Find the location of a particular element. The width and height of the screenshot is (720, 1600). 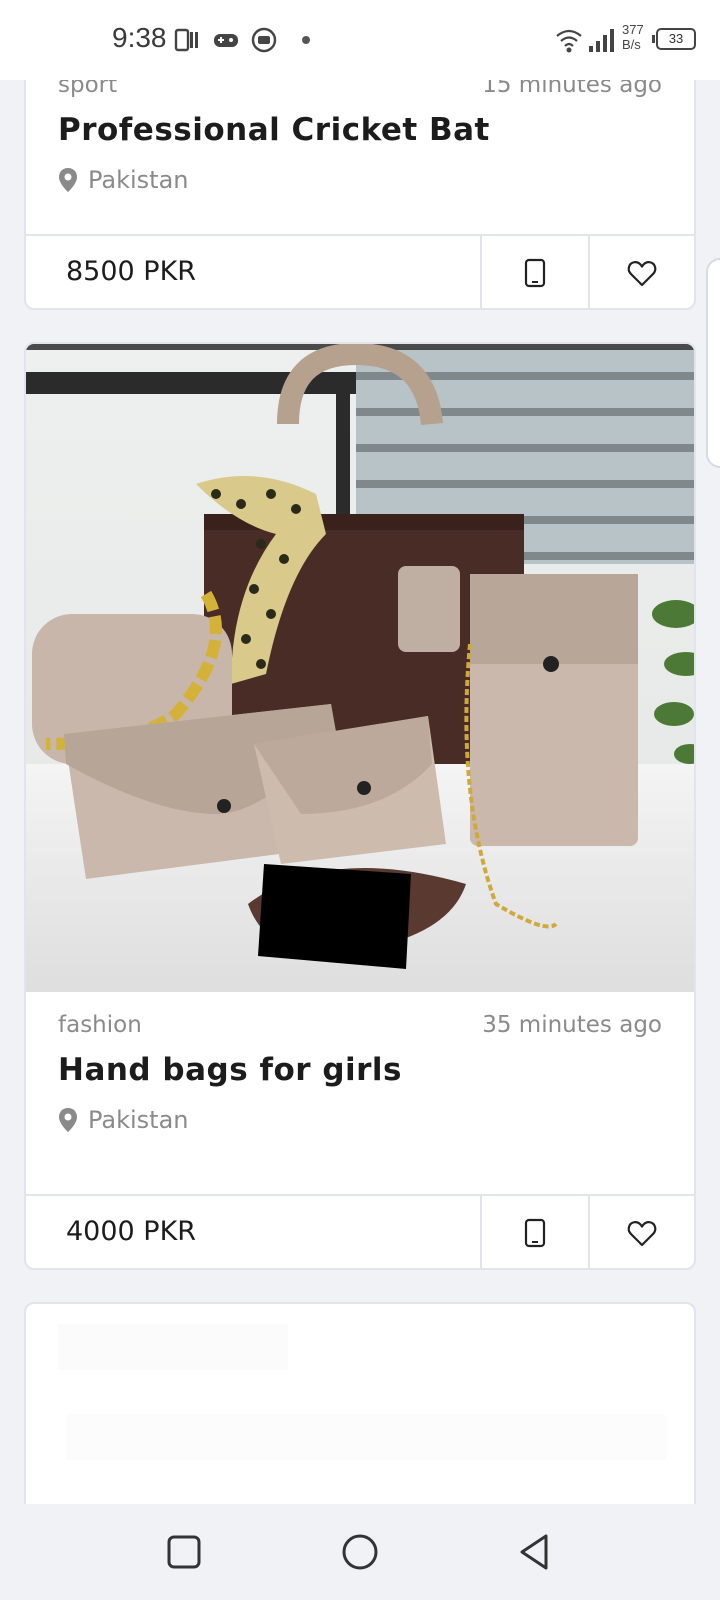

download-icon is located at coordinates (264, 40).